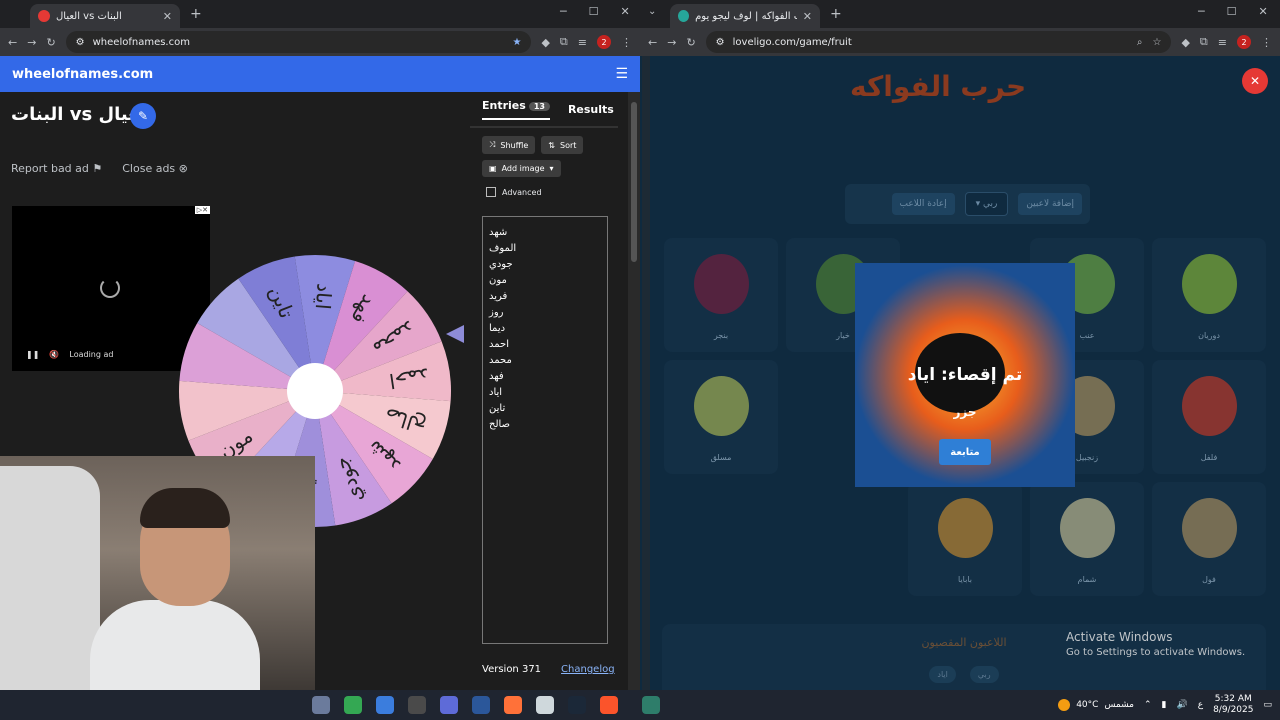  I want to click on edit-title-button: ✎, so click(143, 116).